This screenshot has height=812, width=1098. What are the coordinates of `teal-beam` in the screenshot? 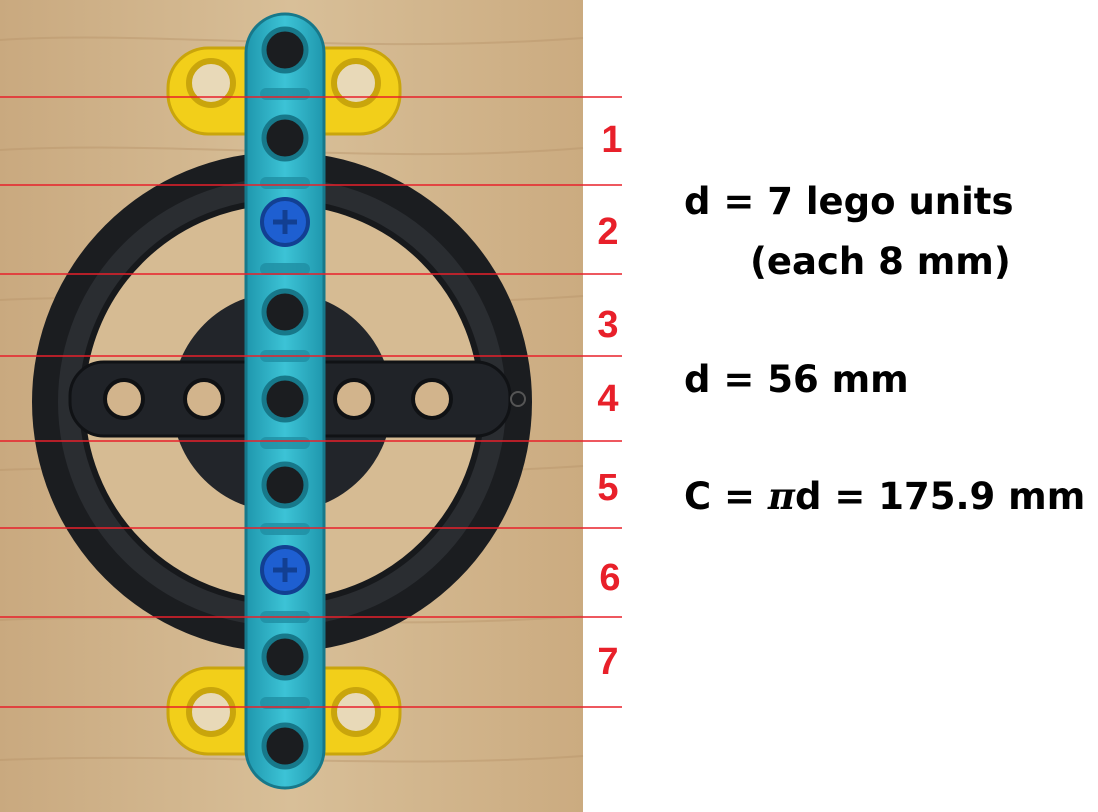 It's located at (285, 401).